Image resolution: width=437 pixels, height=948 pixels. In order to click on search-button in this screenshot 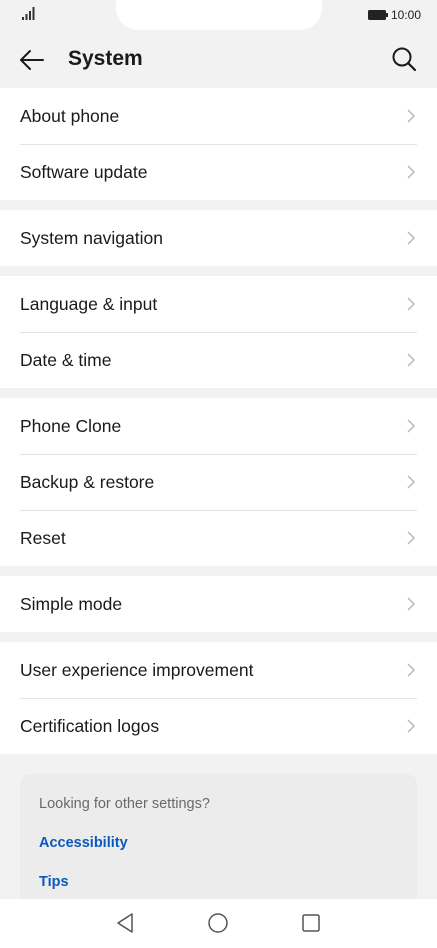, I will do `click(404, 59)`.